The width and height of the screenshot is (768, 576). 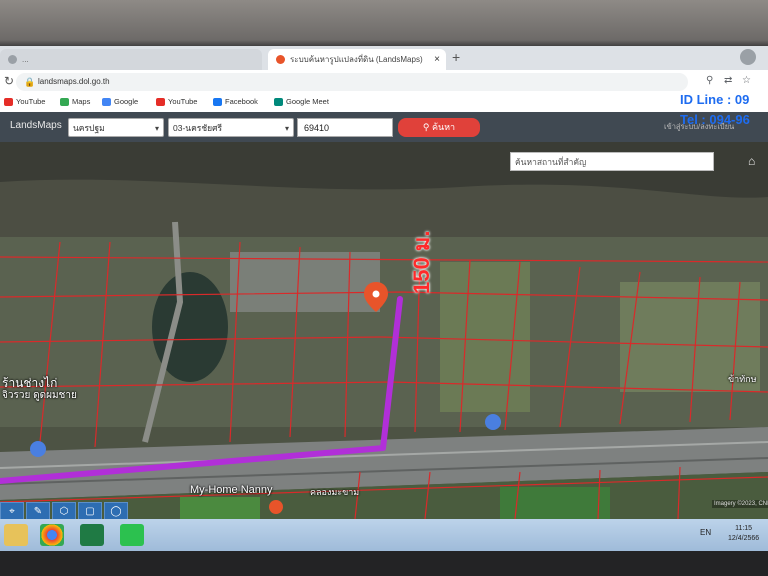 What do you see at coordinates (280, 59) in the screenshot?
I see `landsmaps-favicon-icon` at bounding box center [280, 59].